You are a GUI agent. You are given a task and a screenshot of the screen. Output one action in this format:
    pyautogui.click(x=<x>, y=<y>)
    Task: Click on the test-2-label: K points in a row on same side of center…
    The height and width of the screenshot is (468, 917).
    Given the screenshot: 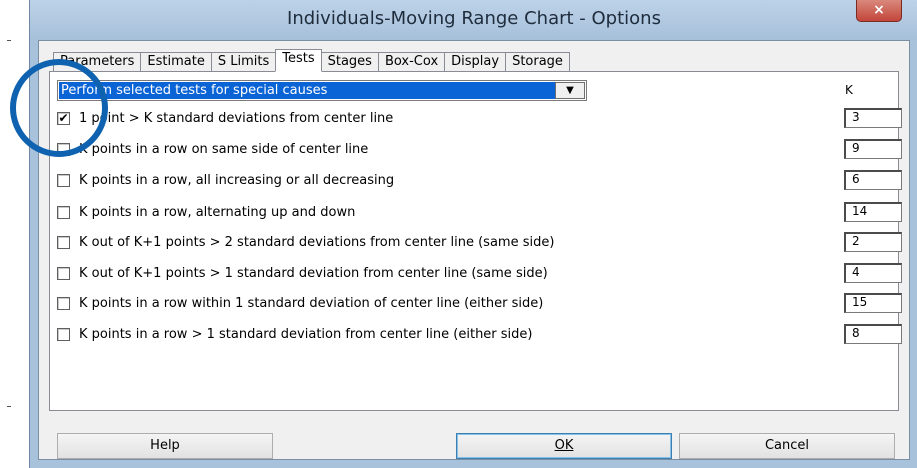 What is the action you would take?
    pyautogui.click(x=224, y=149)
    